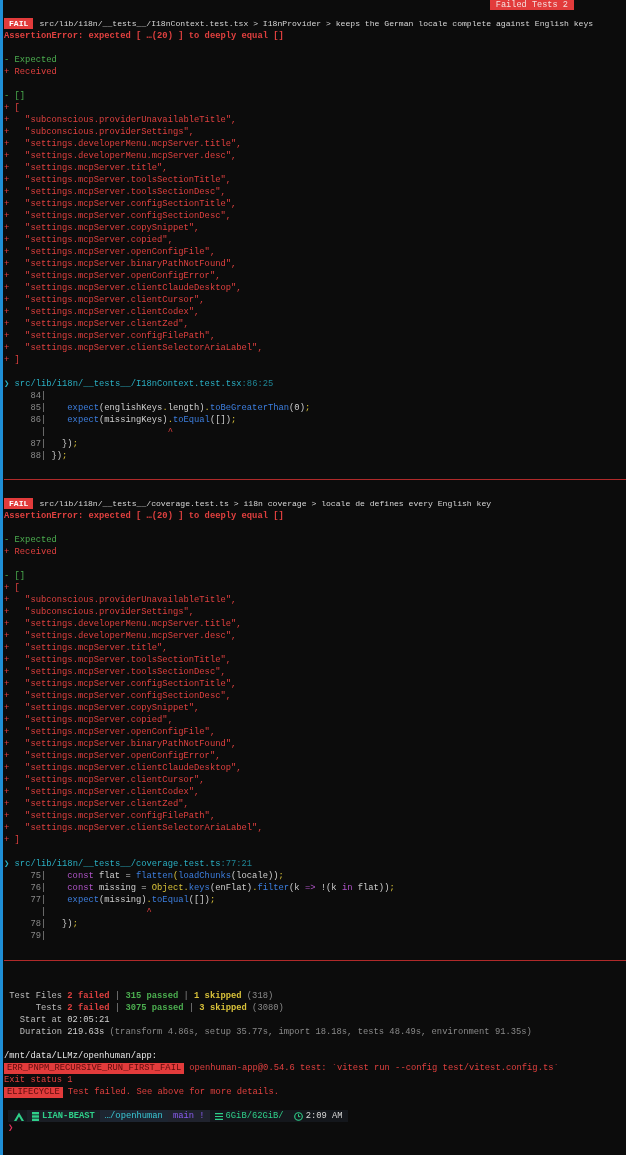  Describe the element at coordinates (151, 420) in the screenshot. I see `code-line: expect(missingKeys).toEqual([]);` at that location.